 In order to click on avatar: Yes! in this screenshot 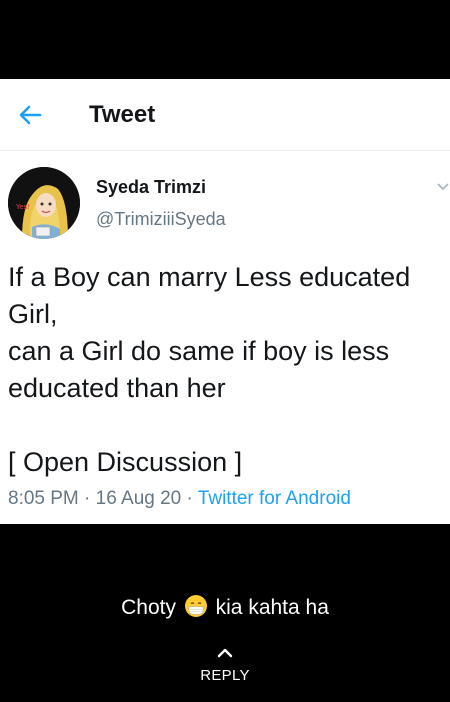, I will do `click(44, 203)`.